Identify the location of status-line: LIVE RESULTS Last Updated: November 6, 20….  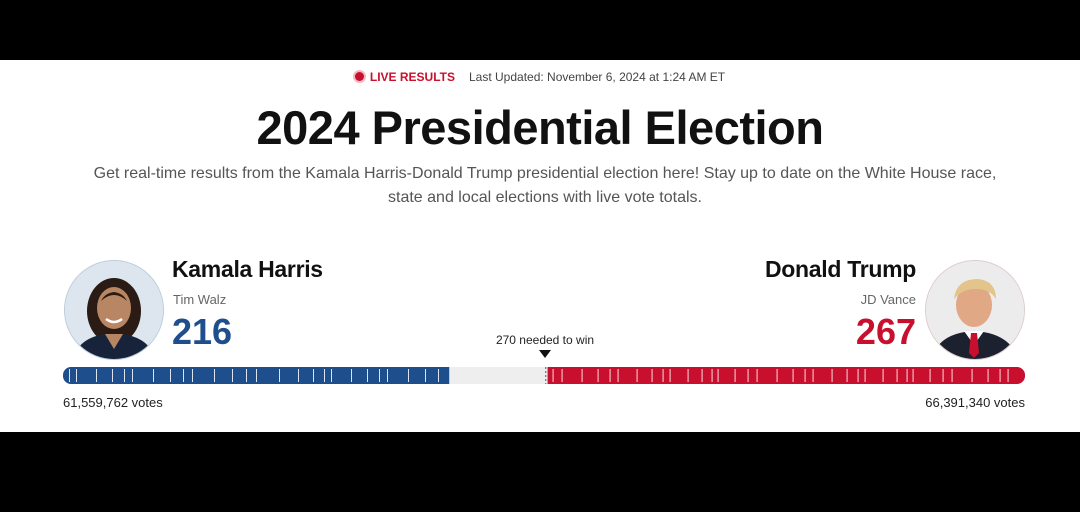
(540, 77).